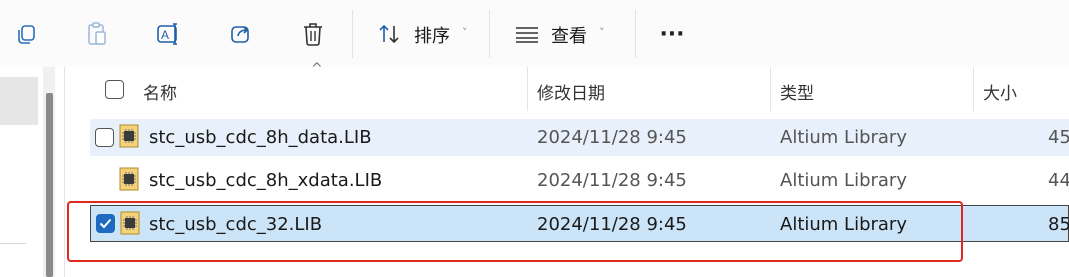 The height and width of the screenshot is (277, 1069). What do you see at coordinates (13, 243) in the screenshot?
I see `nav-divider` at bounding box center [13, 243].